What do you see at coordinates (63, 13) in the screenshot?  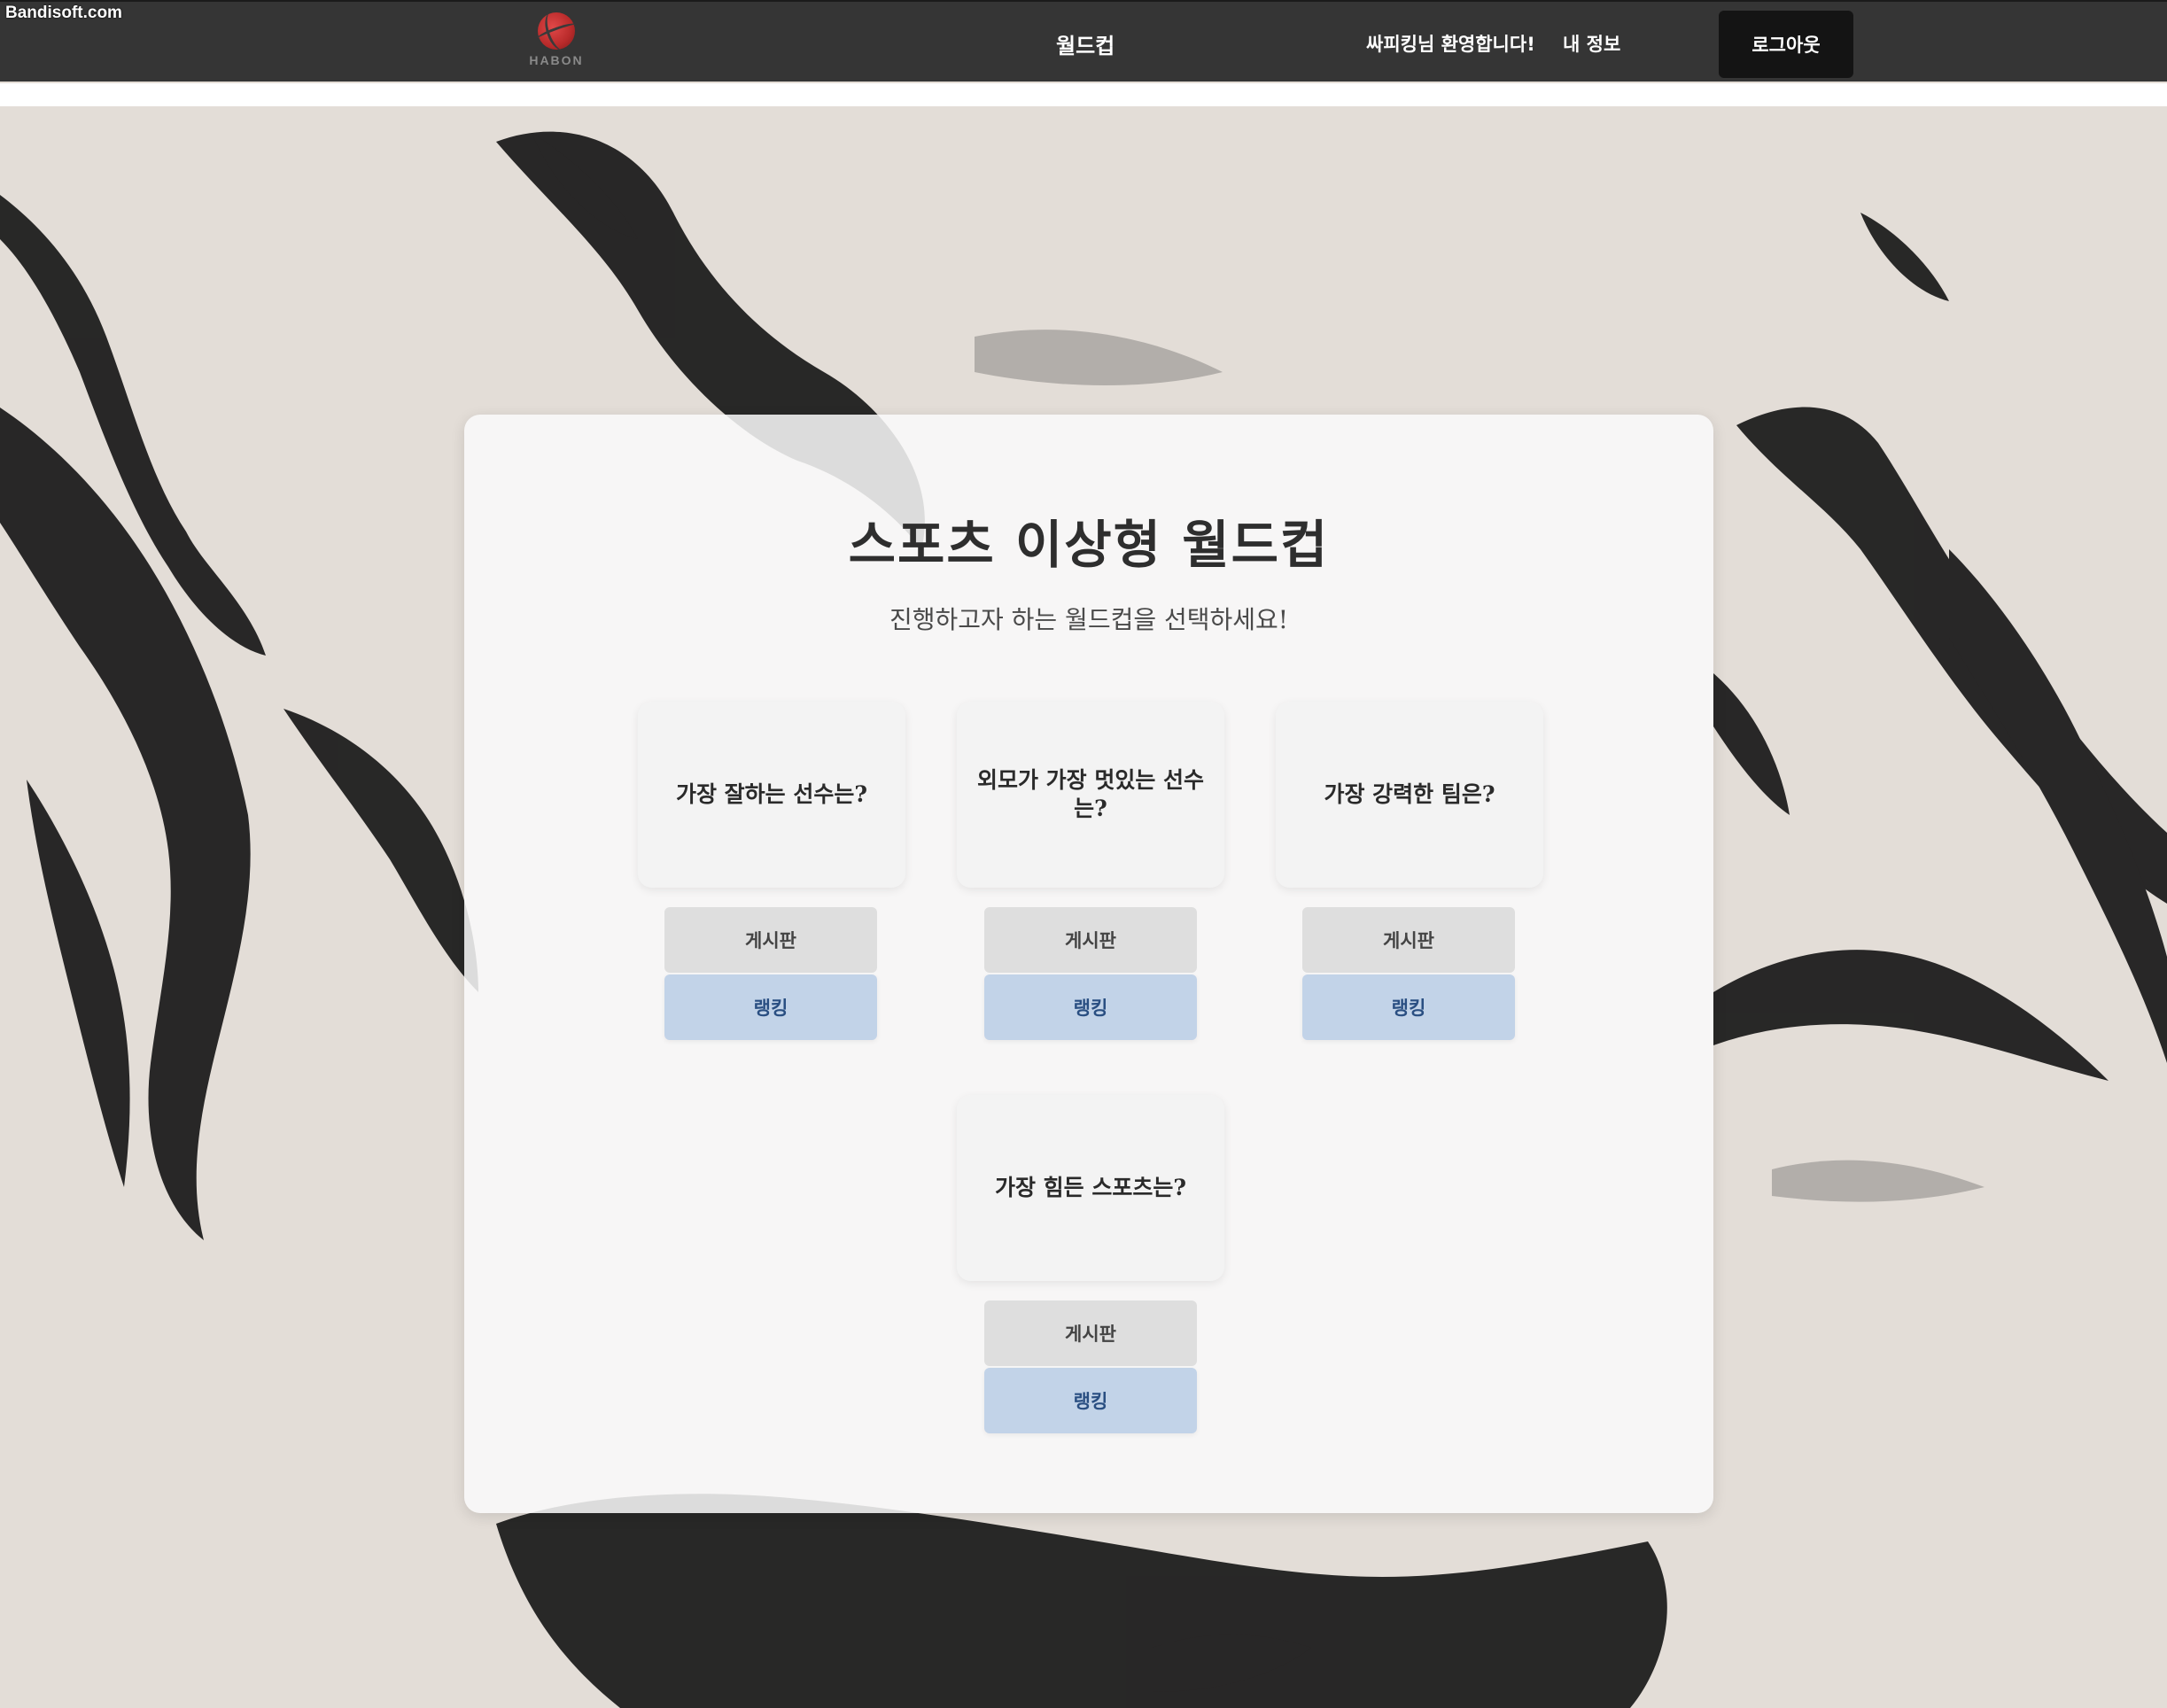 I see `watermark-text: Bandisoft.com` at bounding box center [63, 13].